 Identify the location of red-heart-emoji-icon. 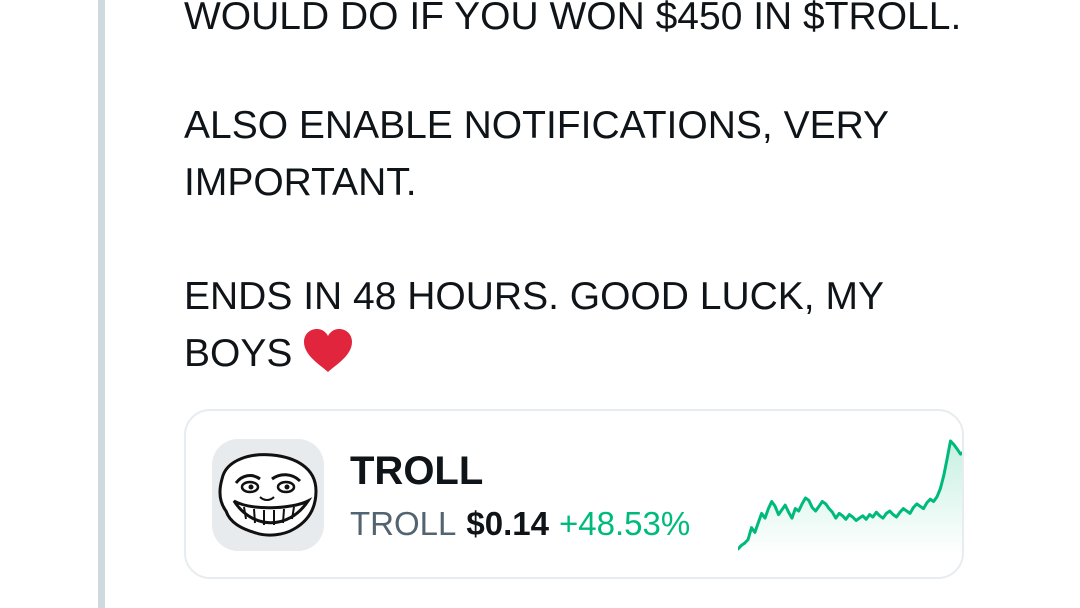
(328, 359).